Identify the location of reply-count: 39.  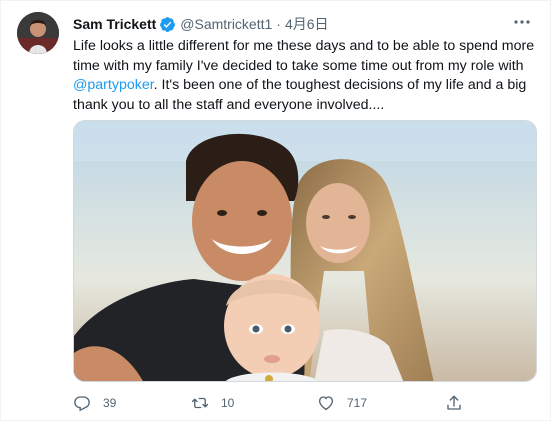
(110, 403).